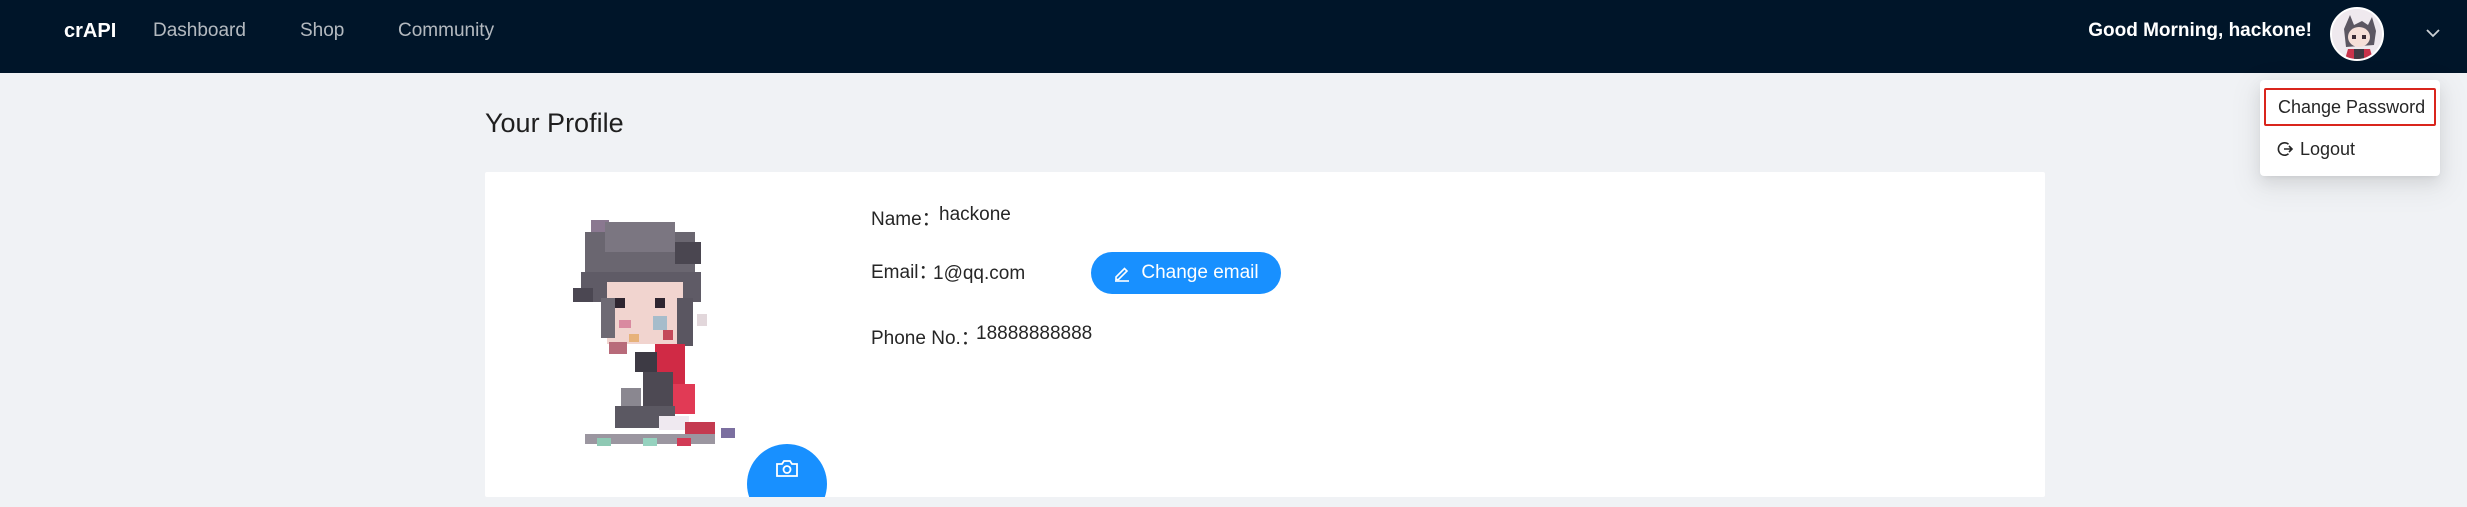 This screenshot has width=2467, height=507. What do you see at coordinates (975, 214) in the screenshot?
I see `name-value: hackone` at bounding box center [975, 214].